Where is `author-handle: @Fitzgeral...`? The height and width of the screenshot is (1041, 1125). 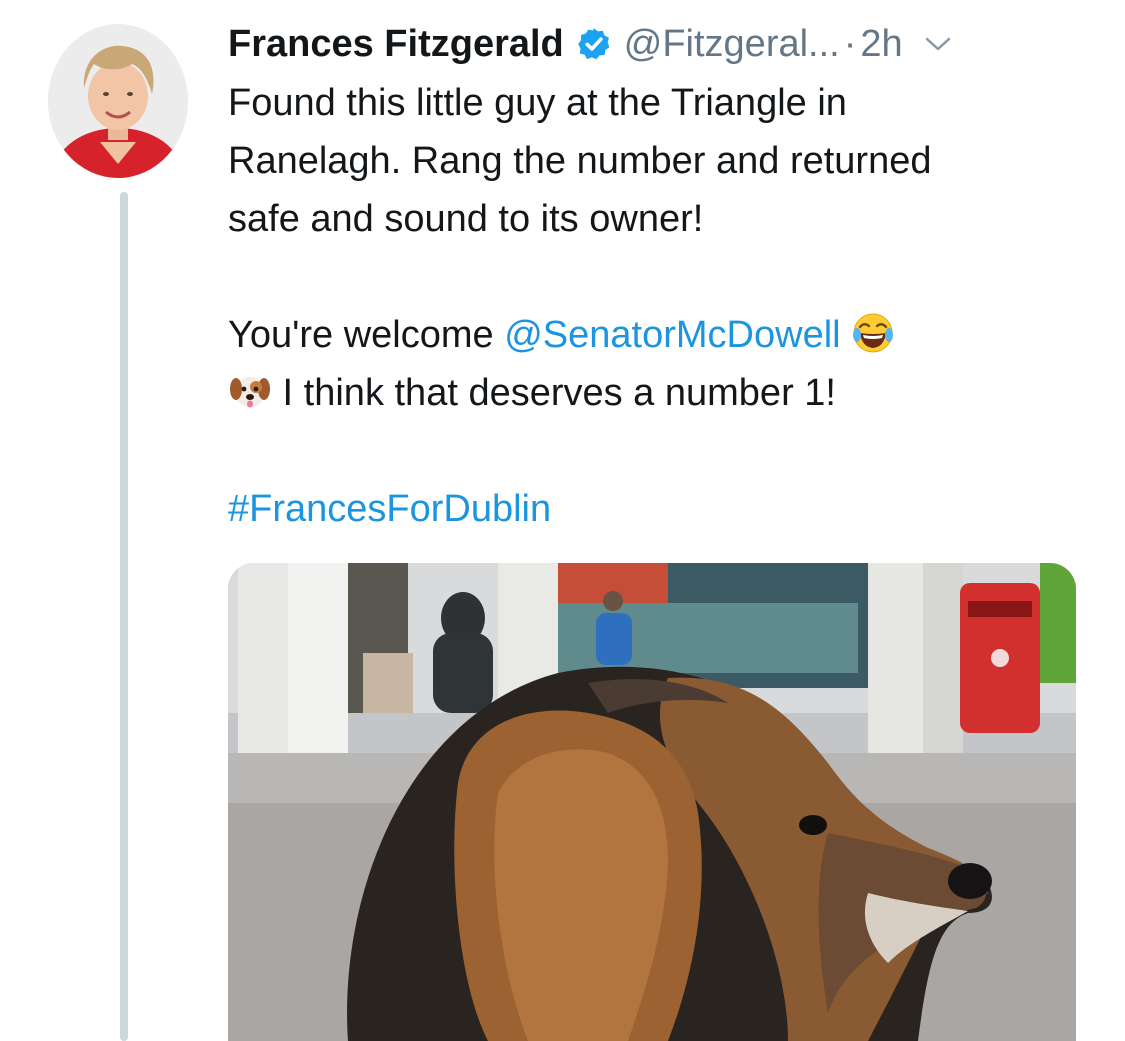
author-handle: @Fitzgeral... is located at coordinates (732, 44).